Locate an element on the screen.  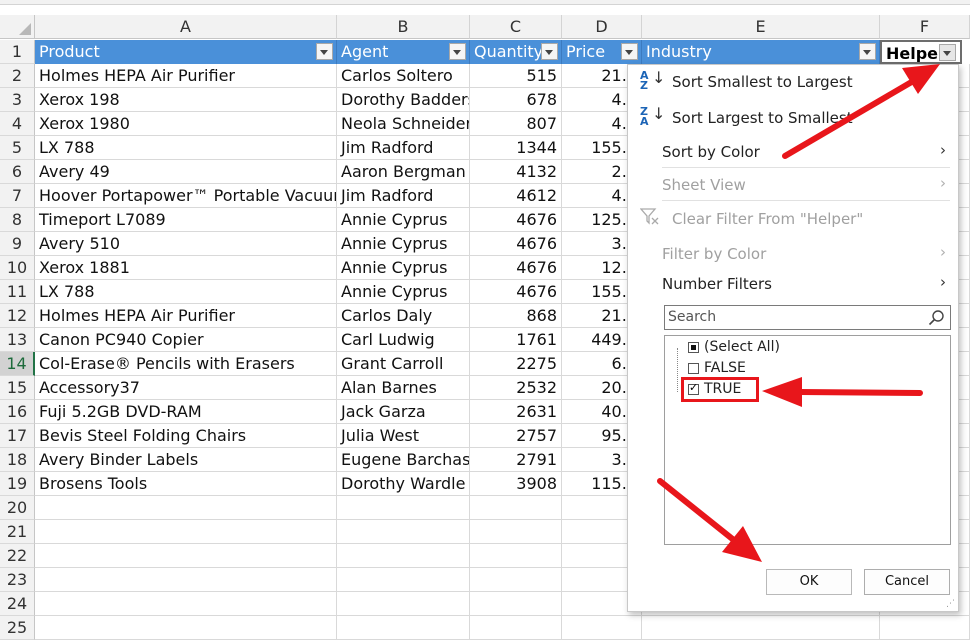
table-cell: Carlos Soltero is located at coordinates (403, 76).